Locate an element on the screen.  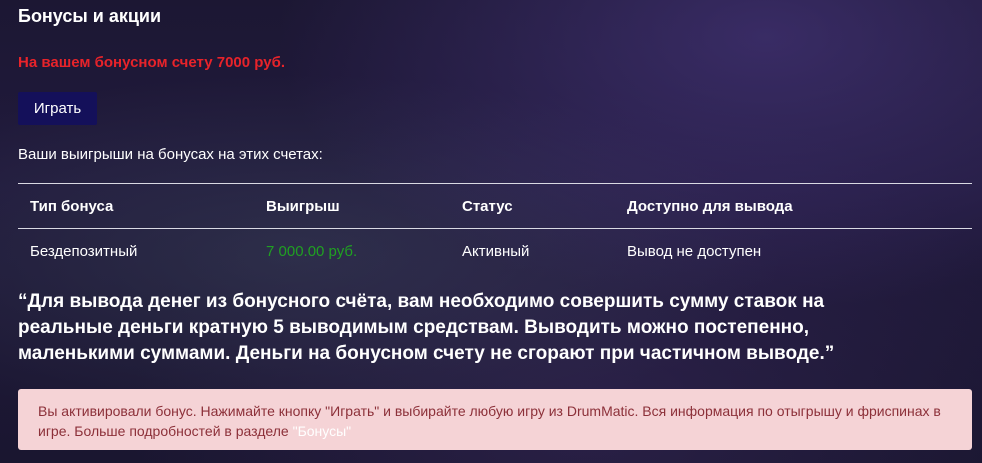
winnings-label: Ваши выигрыши на бонусах на этих счетах: is located at coordinates (170, 154).